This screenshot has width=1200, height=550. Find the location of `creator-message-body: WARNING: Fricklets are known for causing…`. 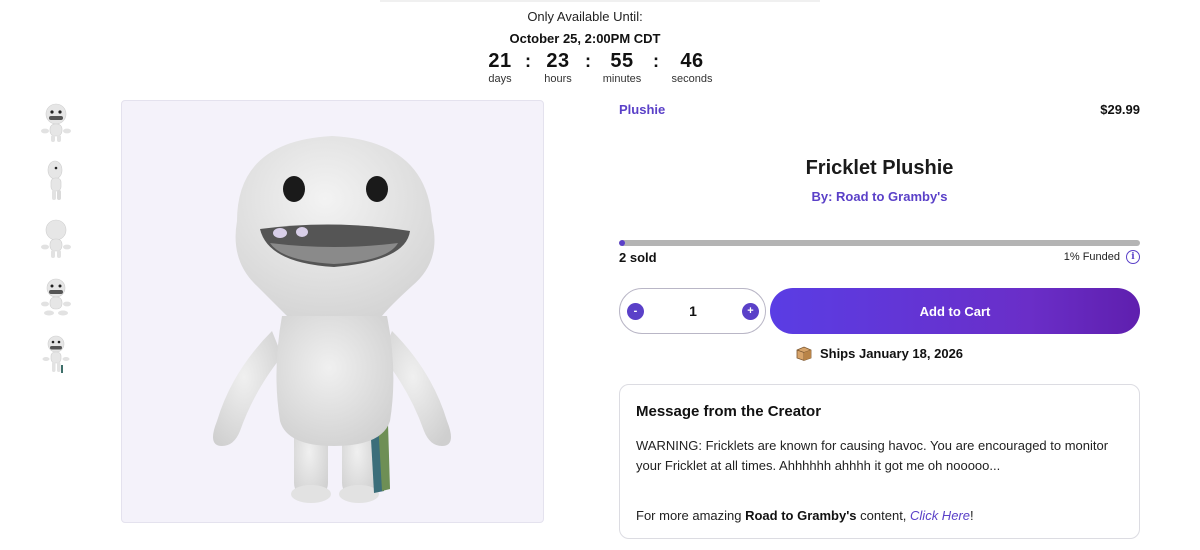

creator-message-body: WARNING: Fricklets are known for causing… is located at coordinates (872, 455).